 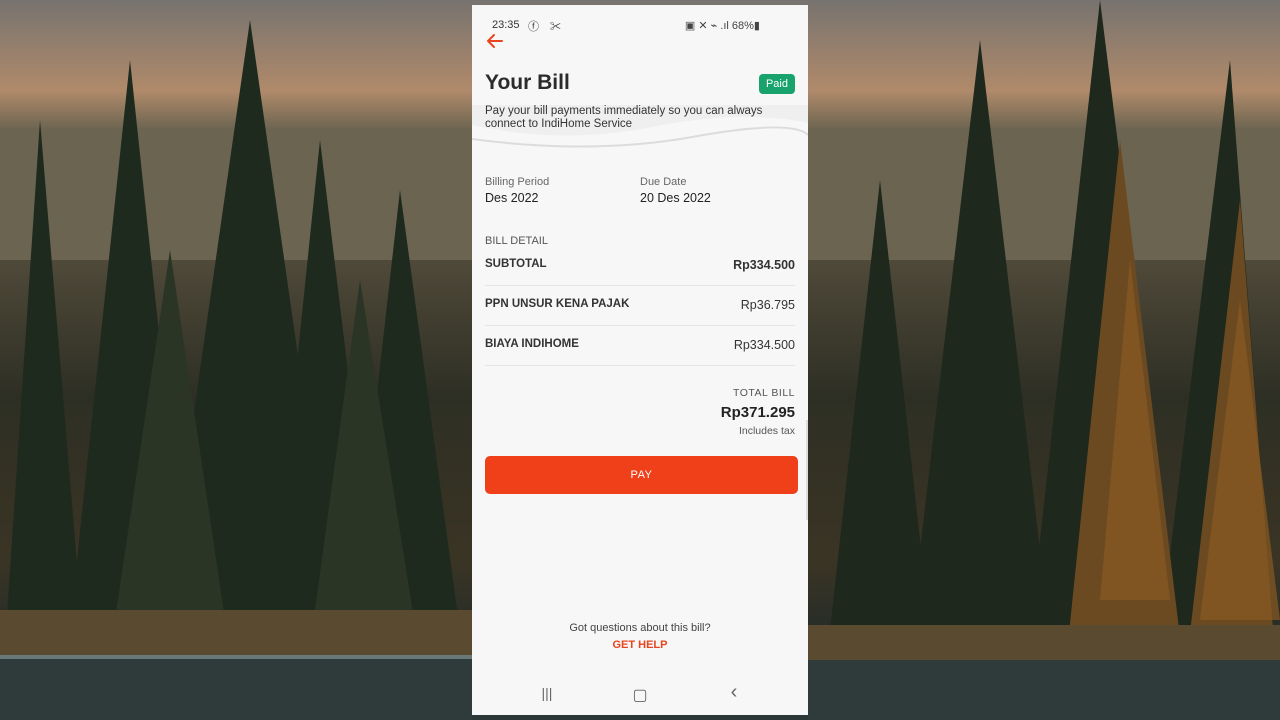 What do you see at coordinates (640, 645) in the screenshot?
I see `get-help-link: GET HELP` at bounding box center [640, 645].